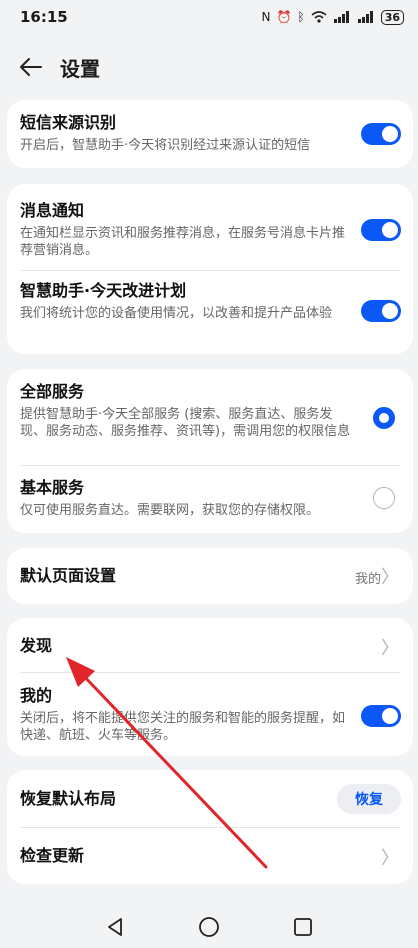 This screenshot has width=418, height=948. Describe the element at coordinates (165, 145) in the screenshot. I see `sms-desc: 开启后，智慧助手·今天将识别经过来源认证的短信` at that location.